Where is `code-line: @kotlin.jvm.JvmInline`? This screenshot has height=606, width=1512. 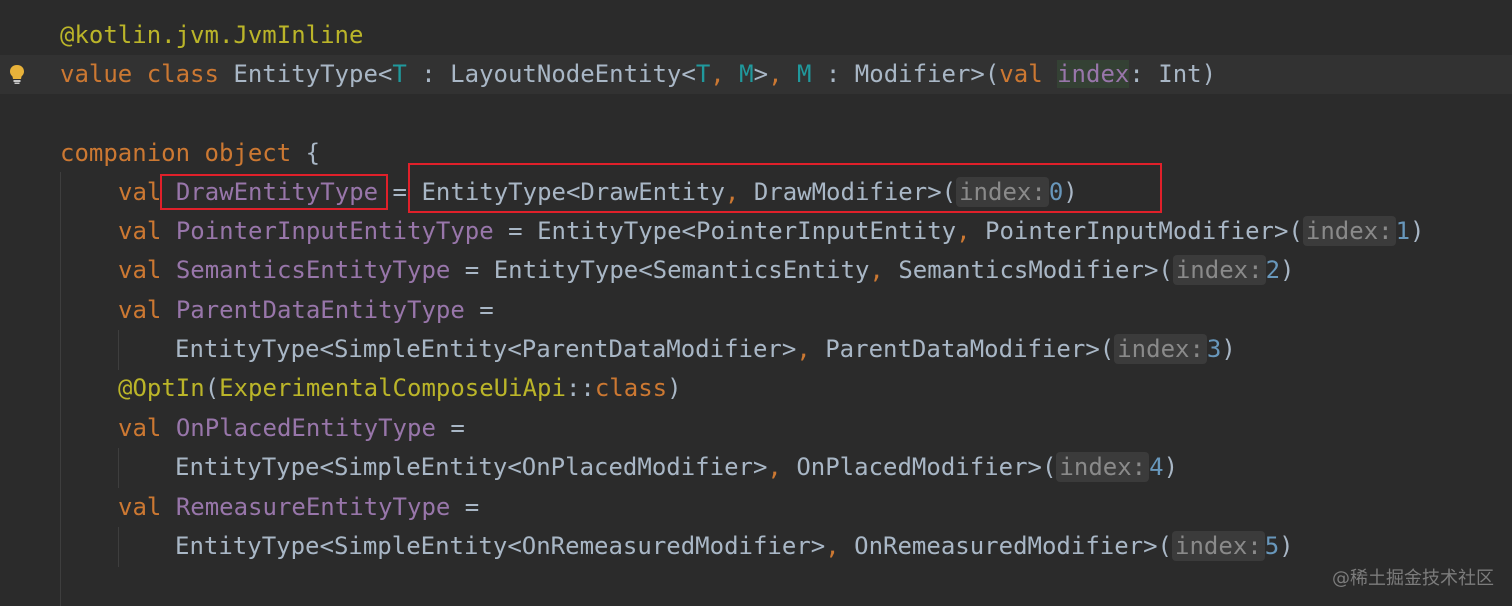
code-line: @kotlin.jvm.JvmInline is located at coordinates (756, 35).